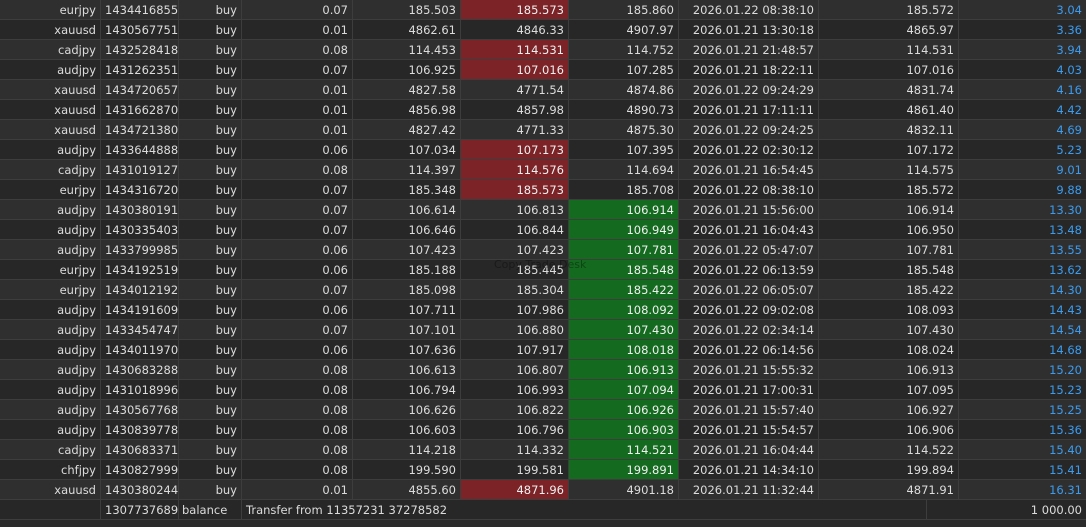 This screenshot has height=527, width=1086. Describe the element at coordinates (889, 190) in the screenshot. I see `price-cell: 185.572` at that location.